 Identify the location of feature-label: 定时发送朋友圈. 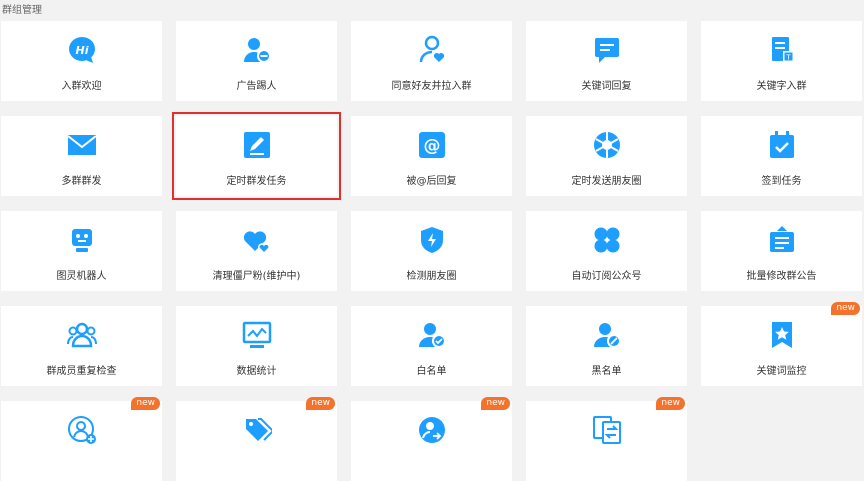
(606, 181).